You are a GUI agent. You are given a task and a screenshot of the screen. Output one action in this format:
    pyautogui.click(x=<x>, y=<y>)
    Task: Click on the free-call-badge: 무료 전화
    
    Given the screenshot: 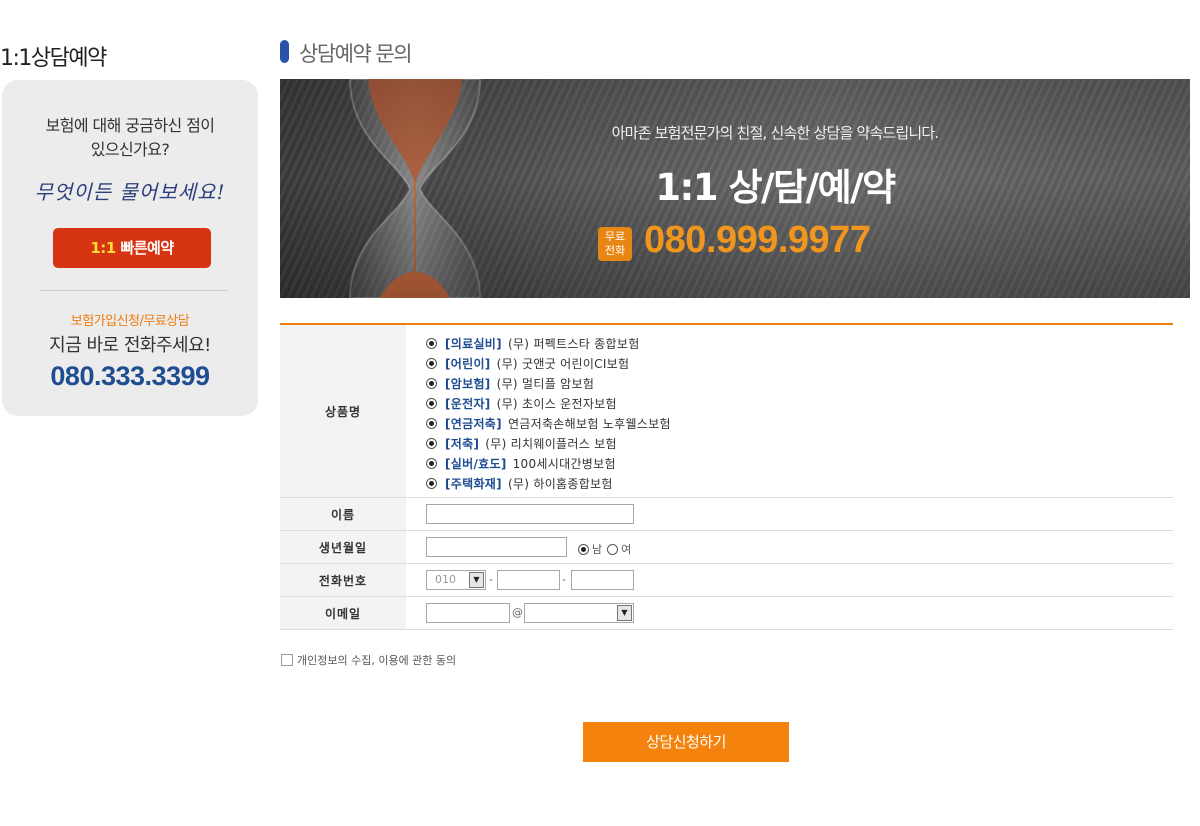 What is the action you would take?
    pyautogui.click(x=615, y=244)
    